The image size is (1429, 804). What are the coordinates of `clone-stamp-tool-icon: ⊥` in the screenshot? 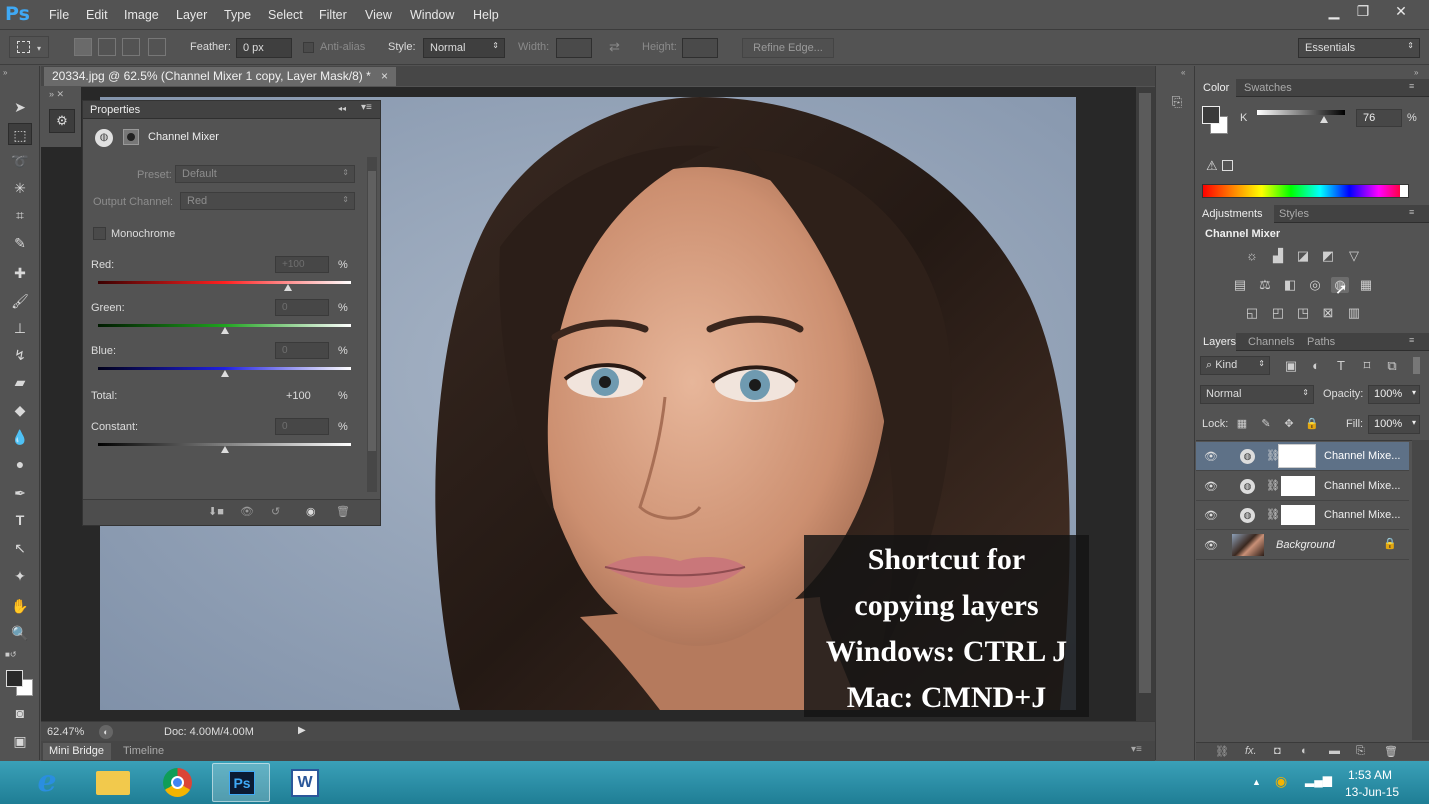 It's located at (20, 328).